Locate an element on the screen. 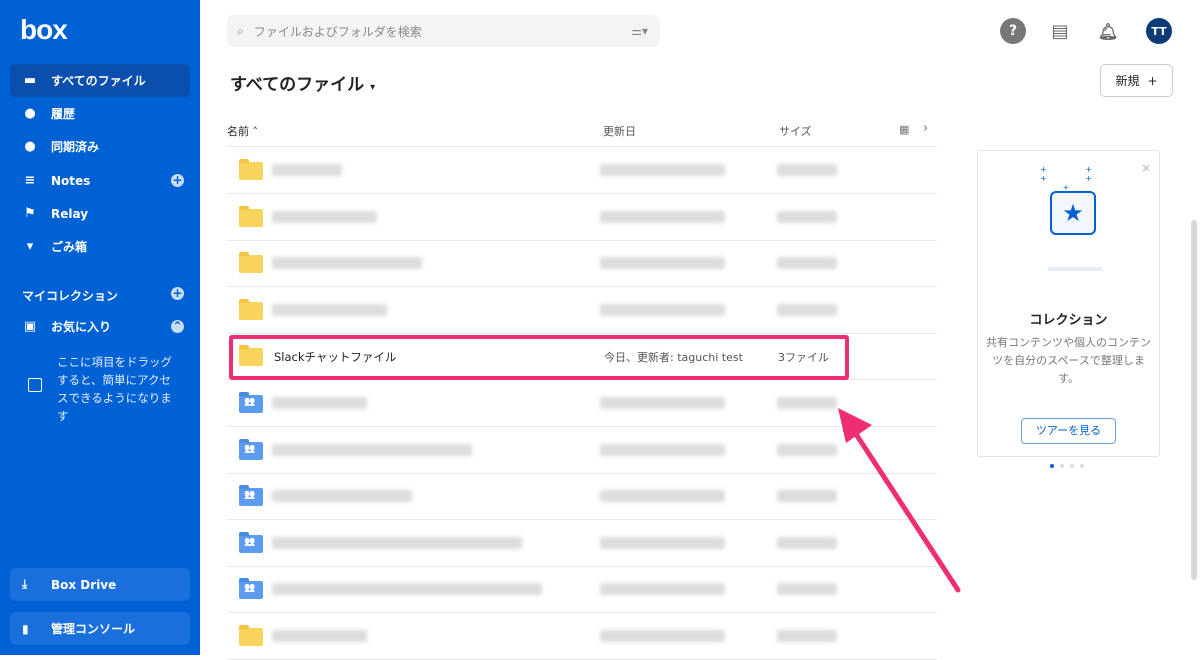  card-description: 共有コンテンツや個人のコンテンツを自分のスペースで整理します。 is located at coordinates (1068, 360).